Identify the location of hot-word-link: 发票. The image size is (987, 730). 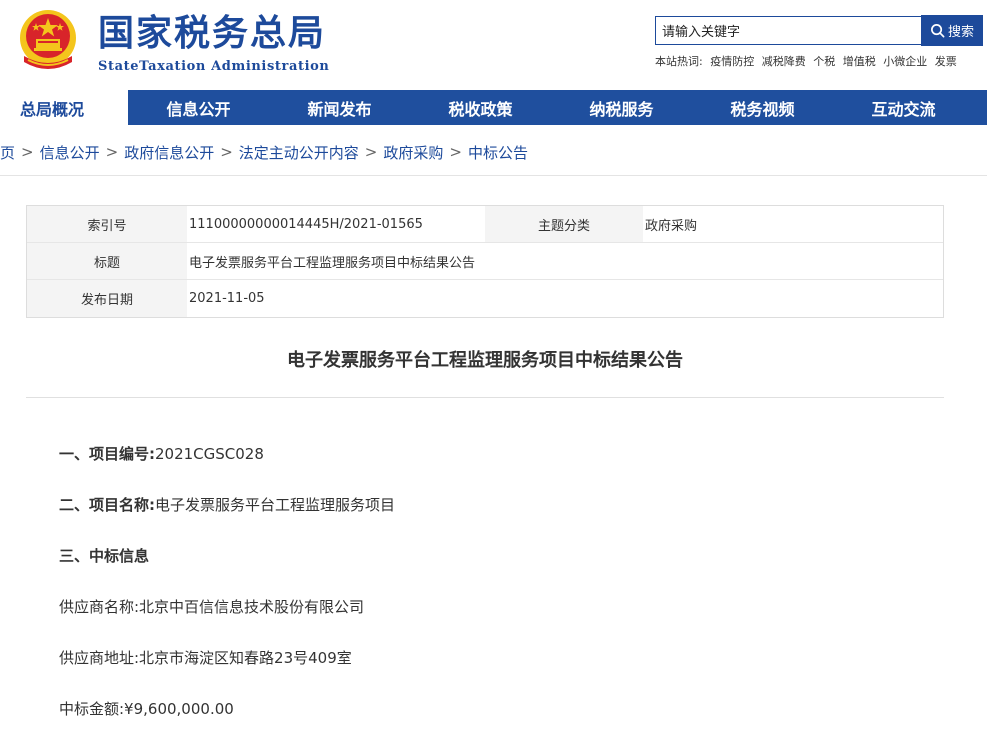
(946, 61).